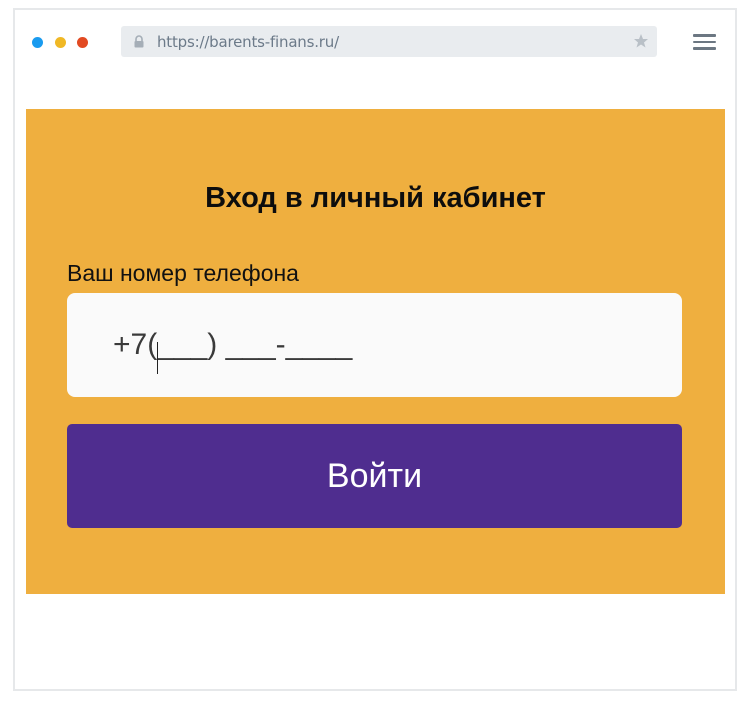 The width and height of the screenshot is (751, 709). What do you see at coordinates (82, 42) in the screenshot?
I see `window-dot-red` at bounding box center [82, 42].